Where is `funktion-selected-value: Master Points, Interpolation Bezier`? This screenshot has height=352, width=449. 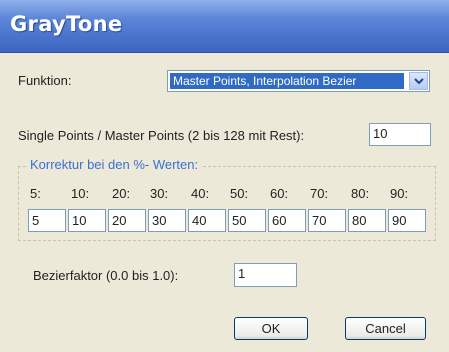 funktion-selected-value: Master Points, Interpolation Bezier is located at coordinates (287, 81).